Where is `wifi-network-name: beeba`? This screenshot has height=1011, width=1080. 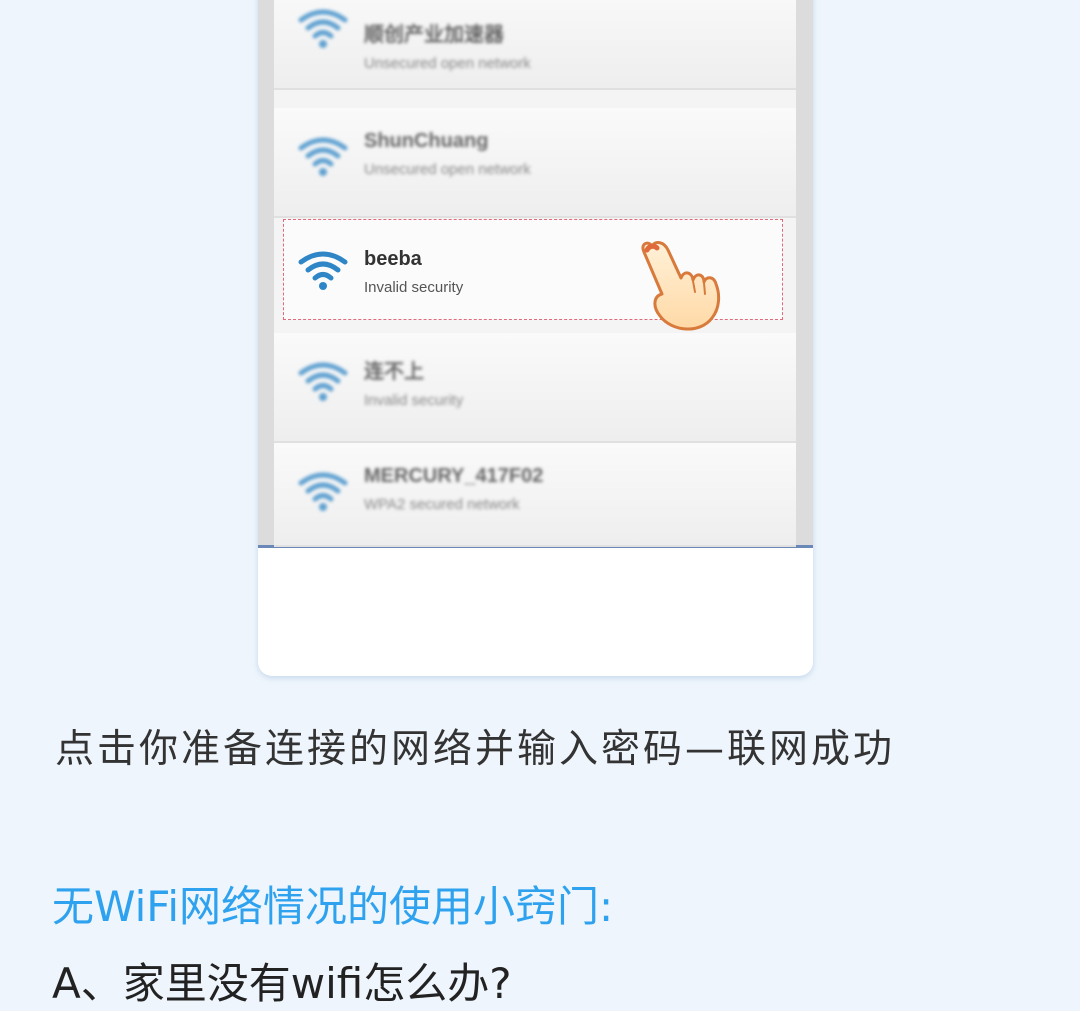 wifi-network-name: beeba is located at coordinates (393, 259).